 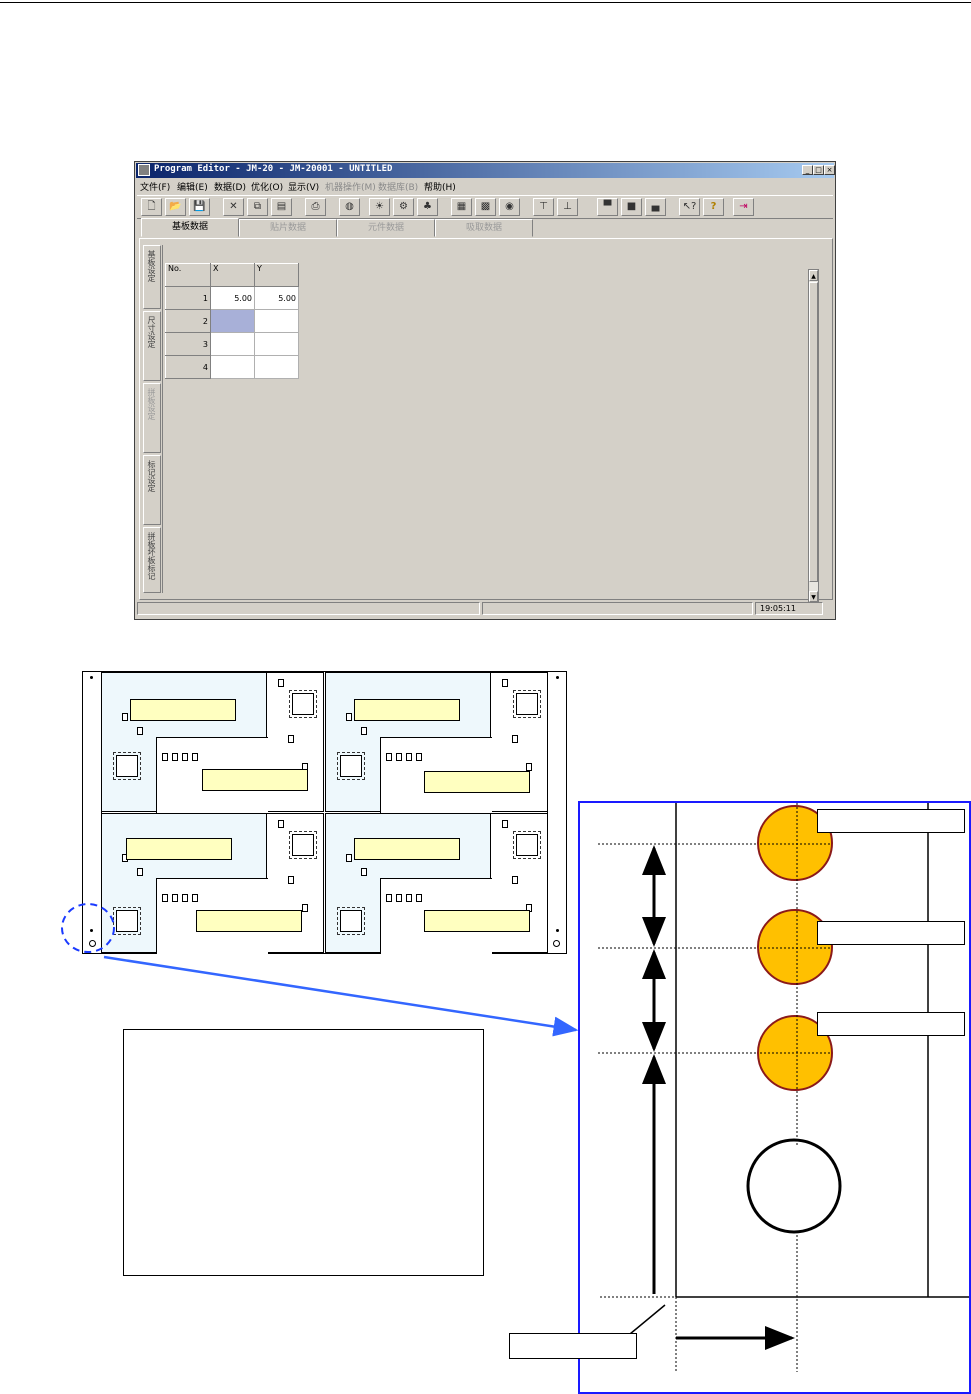 What do you see at coordinates (647, 1319) in the screenshot?
I see `note-leader-line` at bounding box center [647, 1319].